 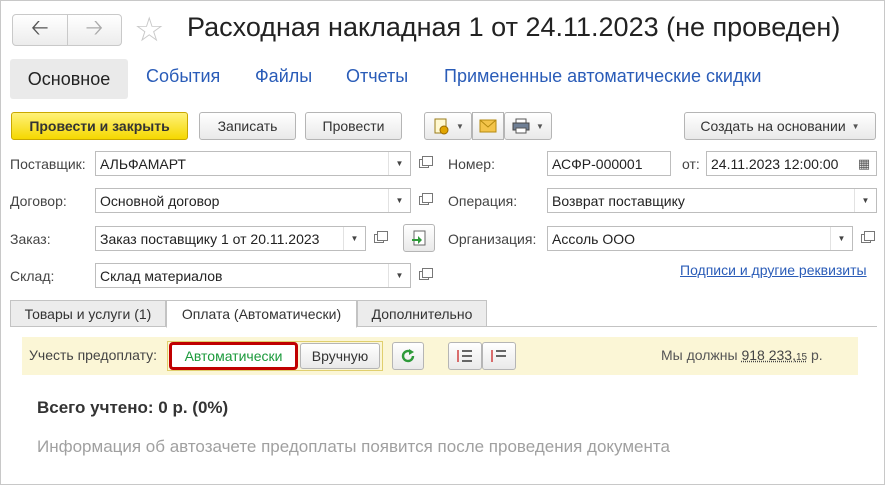 What do you see at coordinates (247, 126) in the screenshot?
I see `save-button: Записать` at bounding box center [247, 126].